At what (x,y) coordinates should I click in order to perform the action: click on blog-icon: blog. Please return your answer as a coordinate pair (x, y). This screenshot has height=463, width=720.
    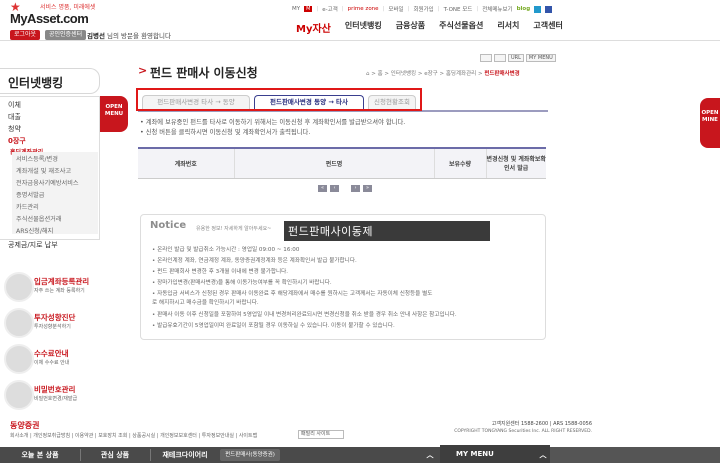
    Looking at the image, I should click on (524, 9).